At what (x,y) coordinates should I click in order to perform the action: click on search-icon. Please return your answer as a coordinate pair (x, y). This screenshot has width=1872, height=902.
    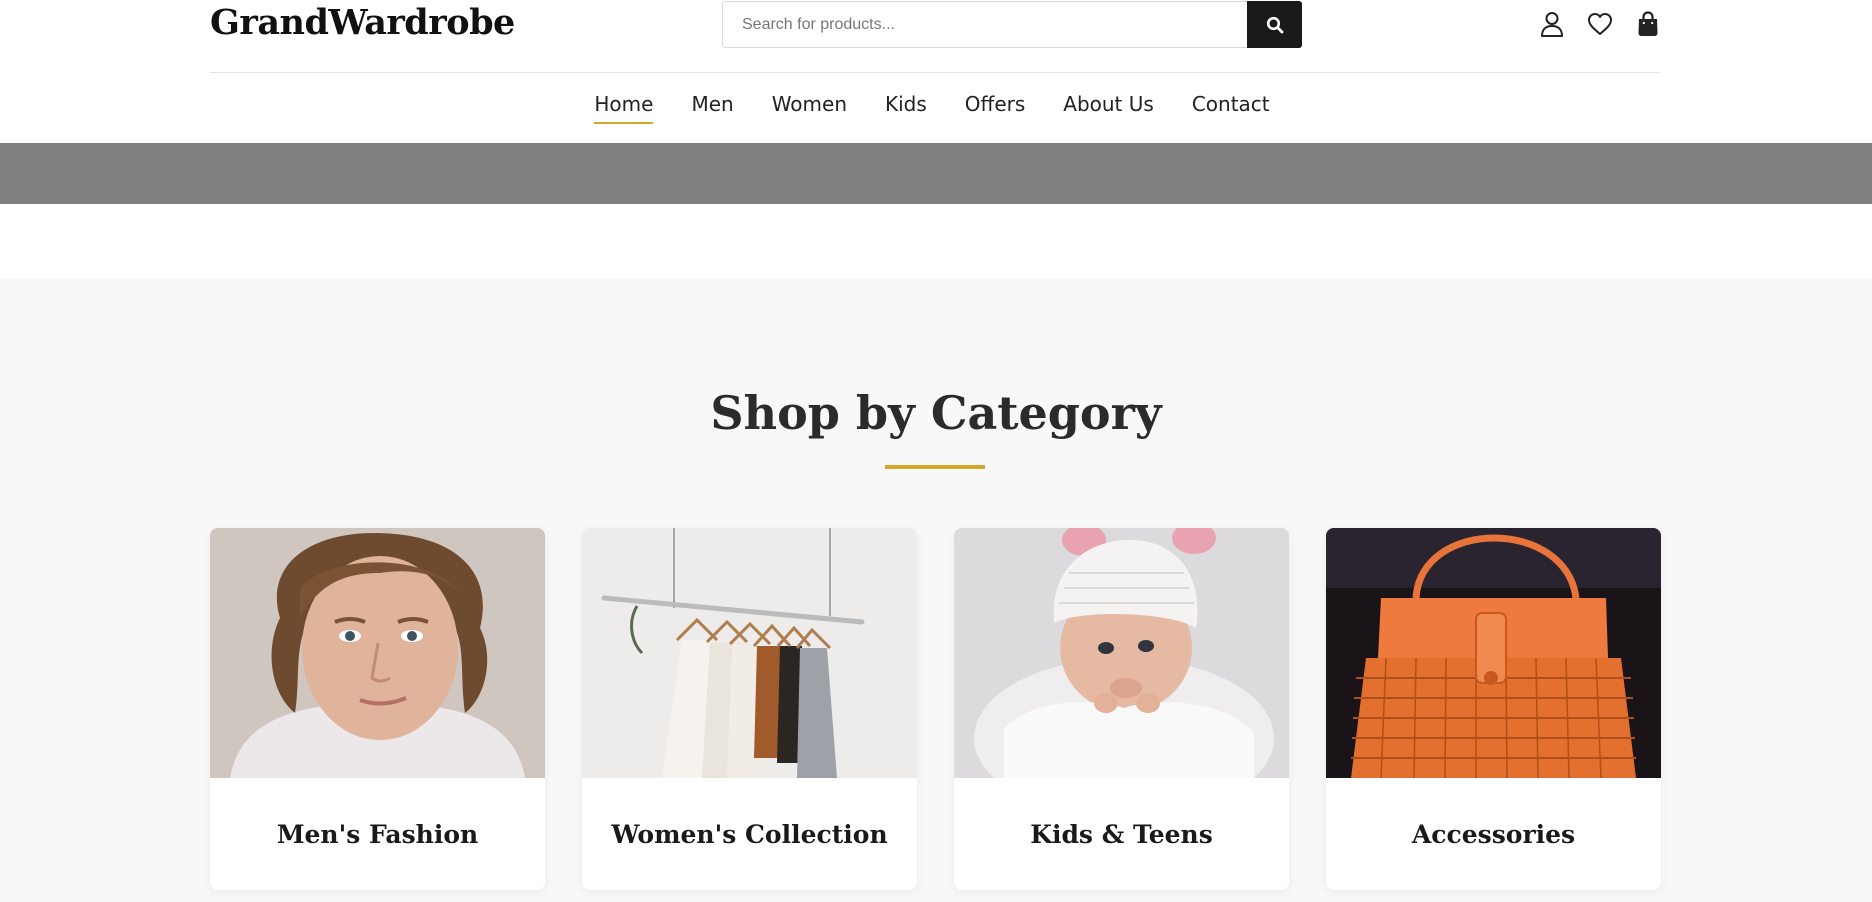
    Looking at the image, I should click on (1274, 24).